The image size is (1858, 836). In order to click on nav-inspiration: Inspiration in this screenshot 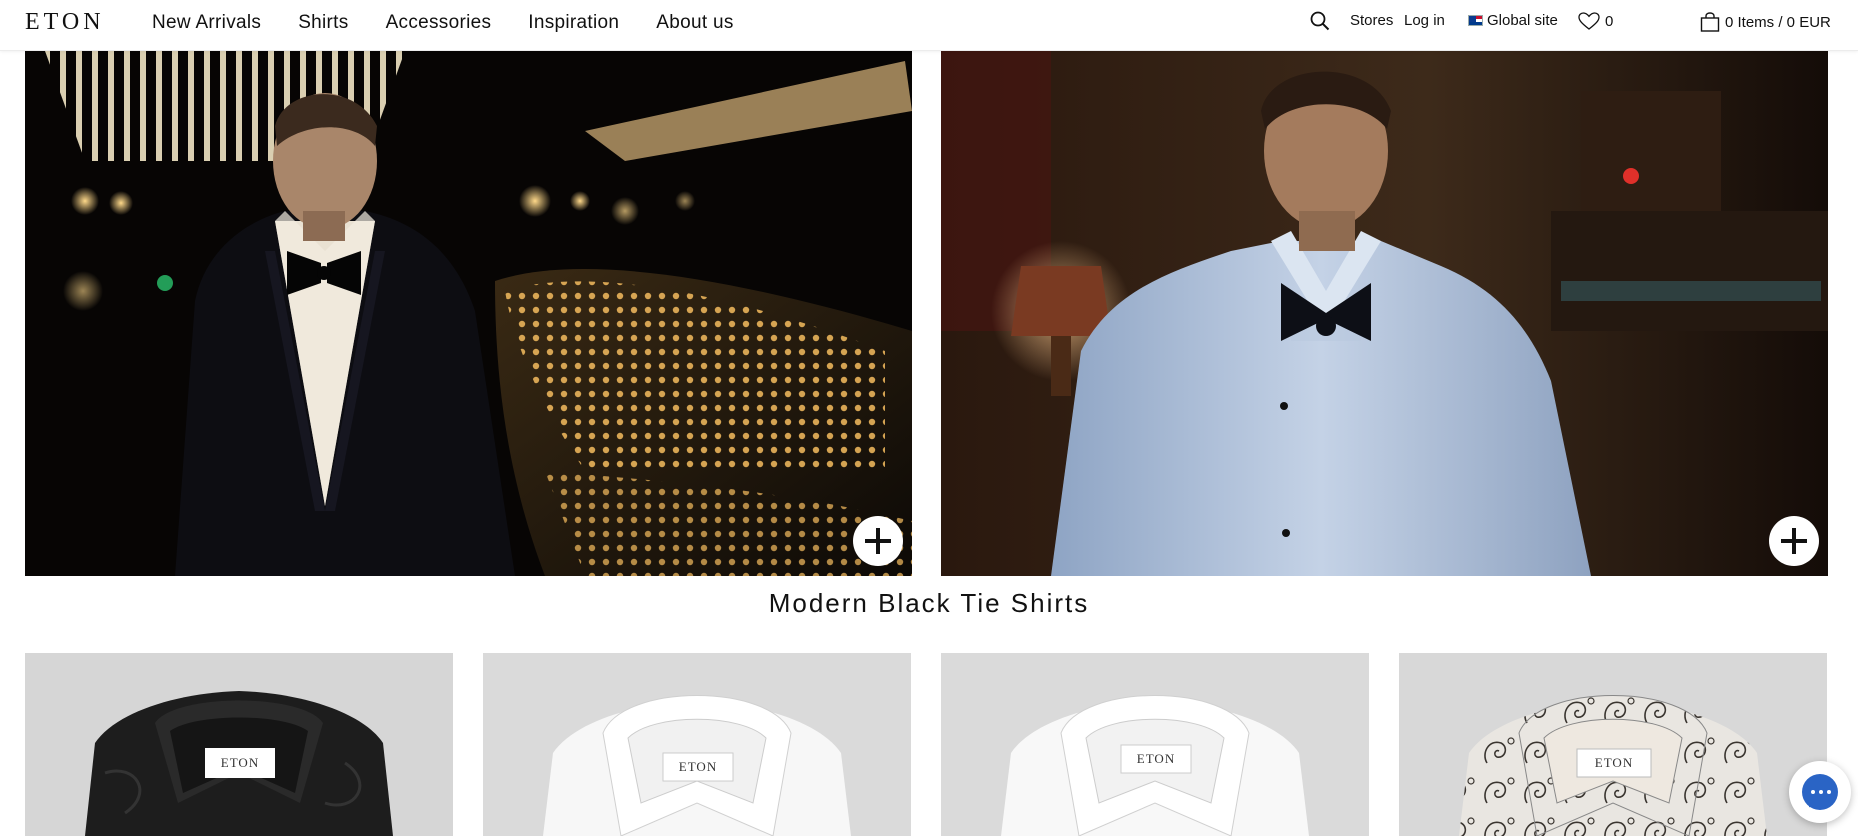, I will do `click(573, 23)`.